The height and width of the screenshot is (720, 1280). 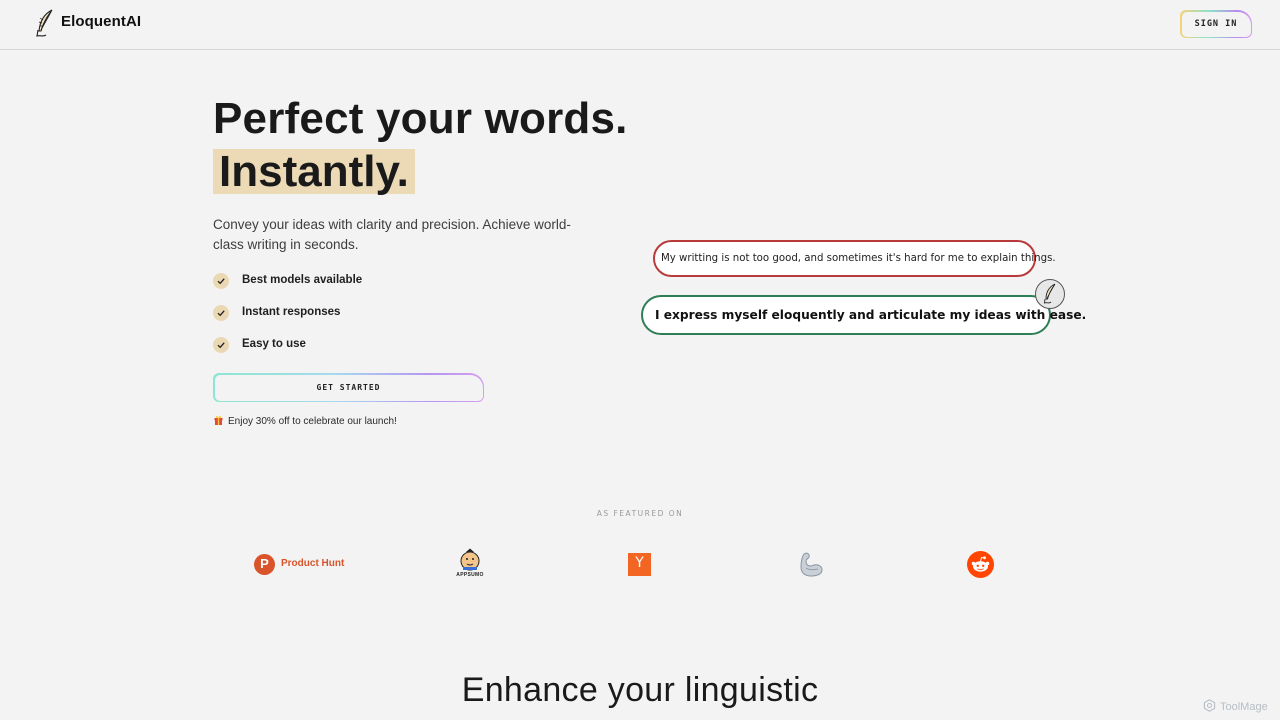 What do you see at coordinates (218, 420) in the screenshot?
I see `gift-icon` at bounding box center [218, 420].